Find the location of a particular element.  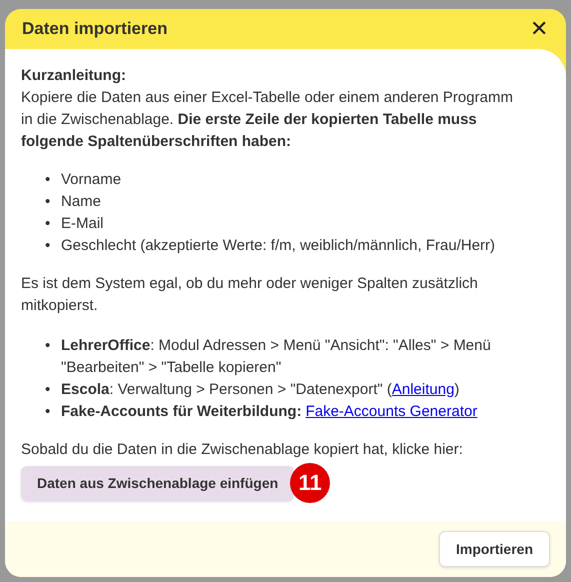

paste-hint: Sobald du die Daten in die Zwischenablage kopiert hat, klicke hier: is located at coordinates (242, 450).